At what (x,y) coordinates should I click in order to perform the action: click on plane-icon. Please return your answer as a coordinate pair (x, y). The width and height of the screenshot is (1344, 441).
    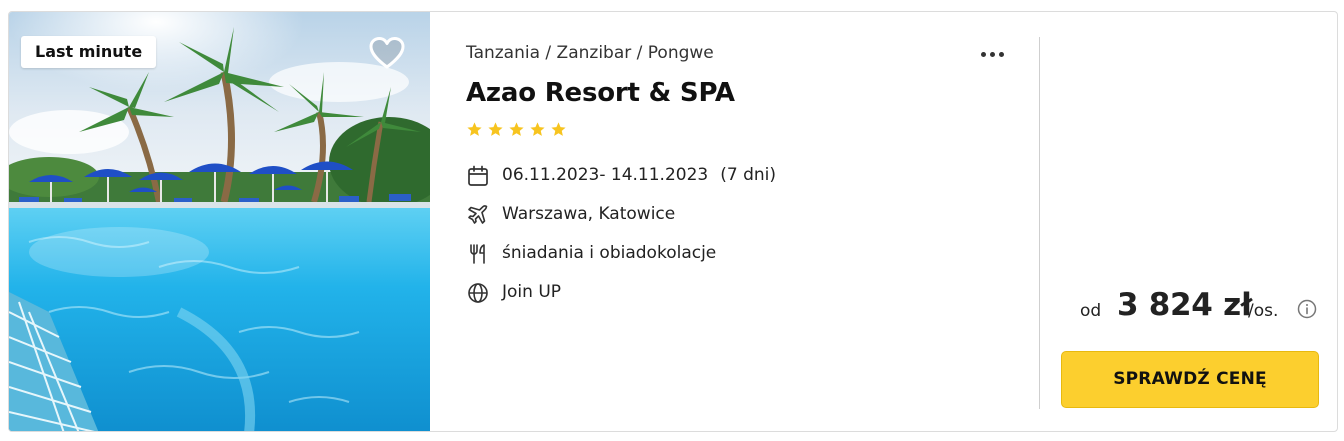
    Looking at the image, I should click on (478, 214).